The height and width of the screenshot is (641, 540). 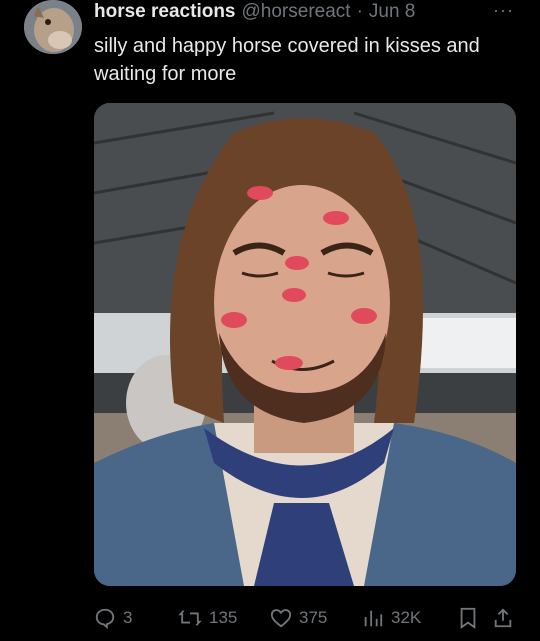 I want to click on share-button, so click(x=503, y=618).